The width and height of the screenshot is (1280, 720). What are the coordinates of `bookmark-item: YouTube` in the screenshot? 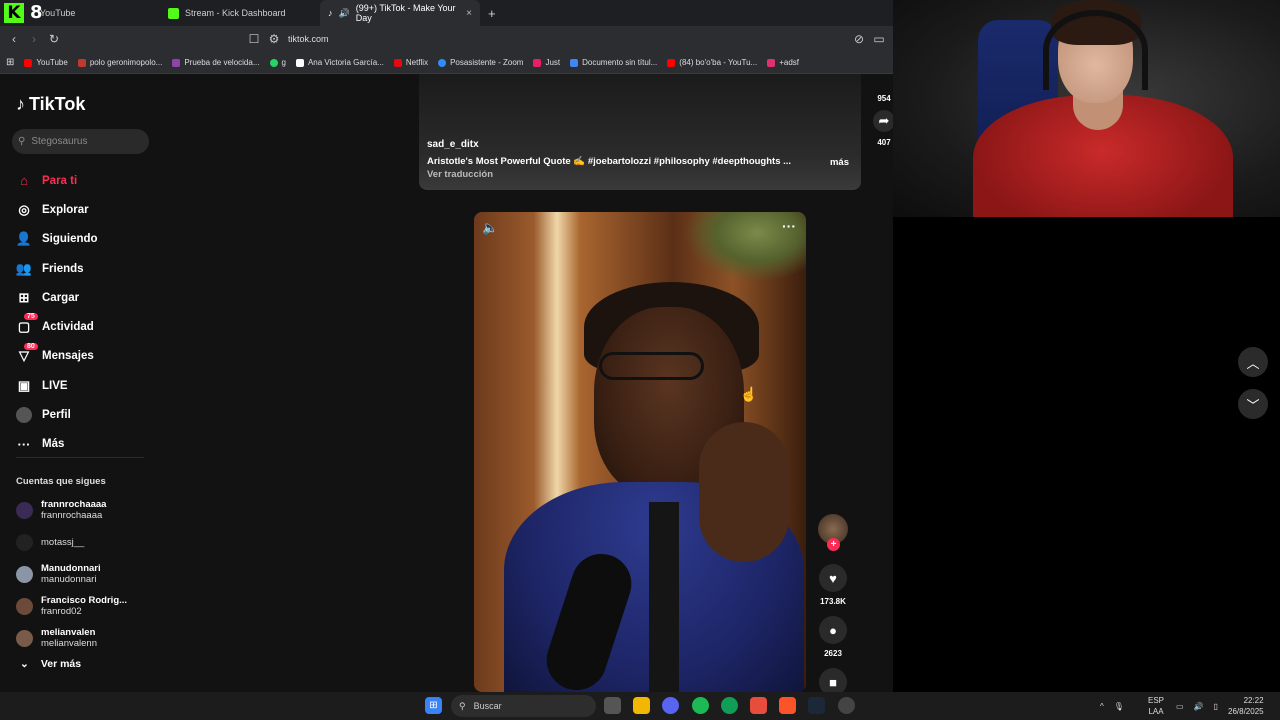 It's located at (46, 62).